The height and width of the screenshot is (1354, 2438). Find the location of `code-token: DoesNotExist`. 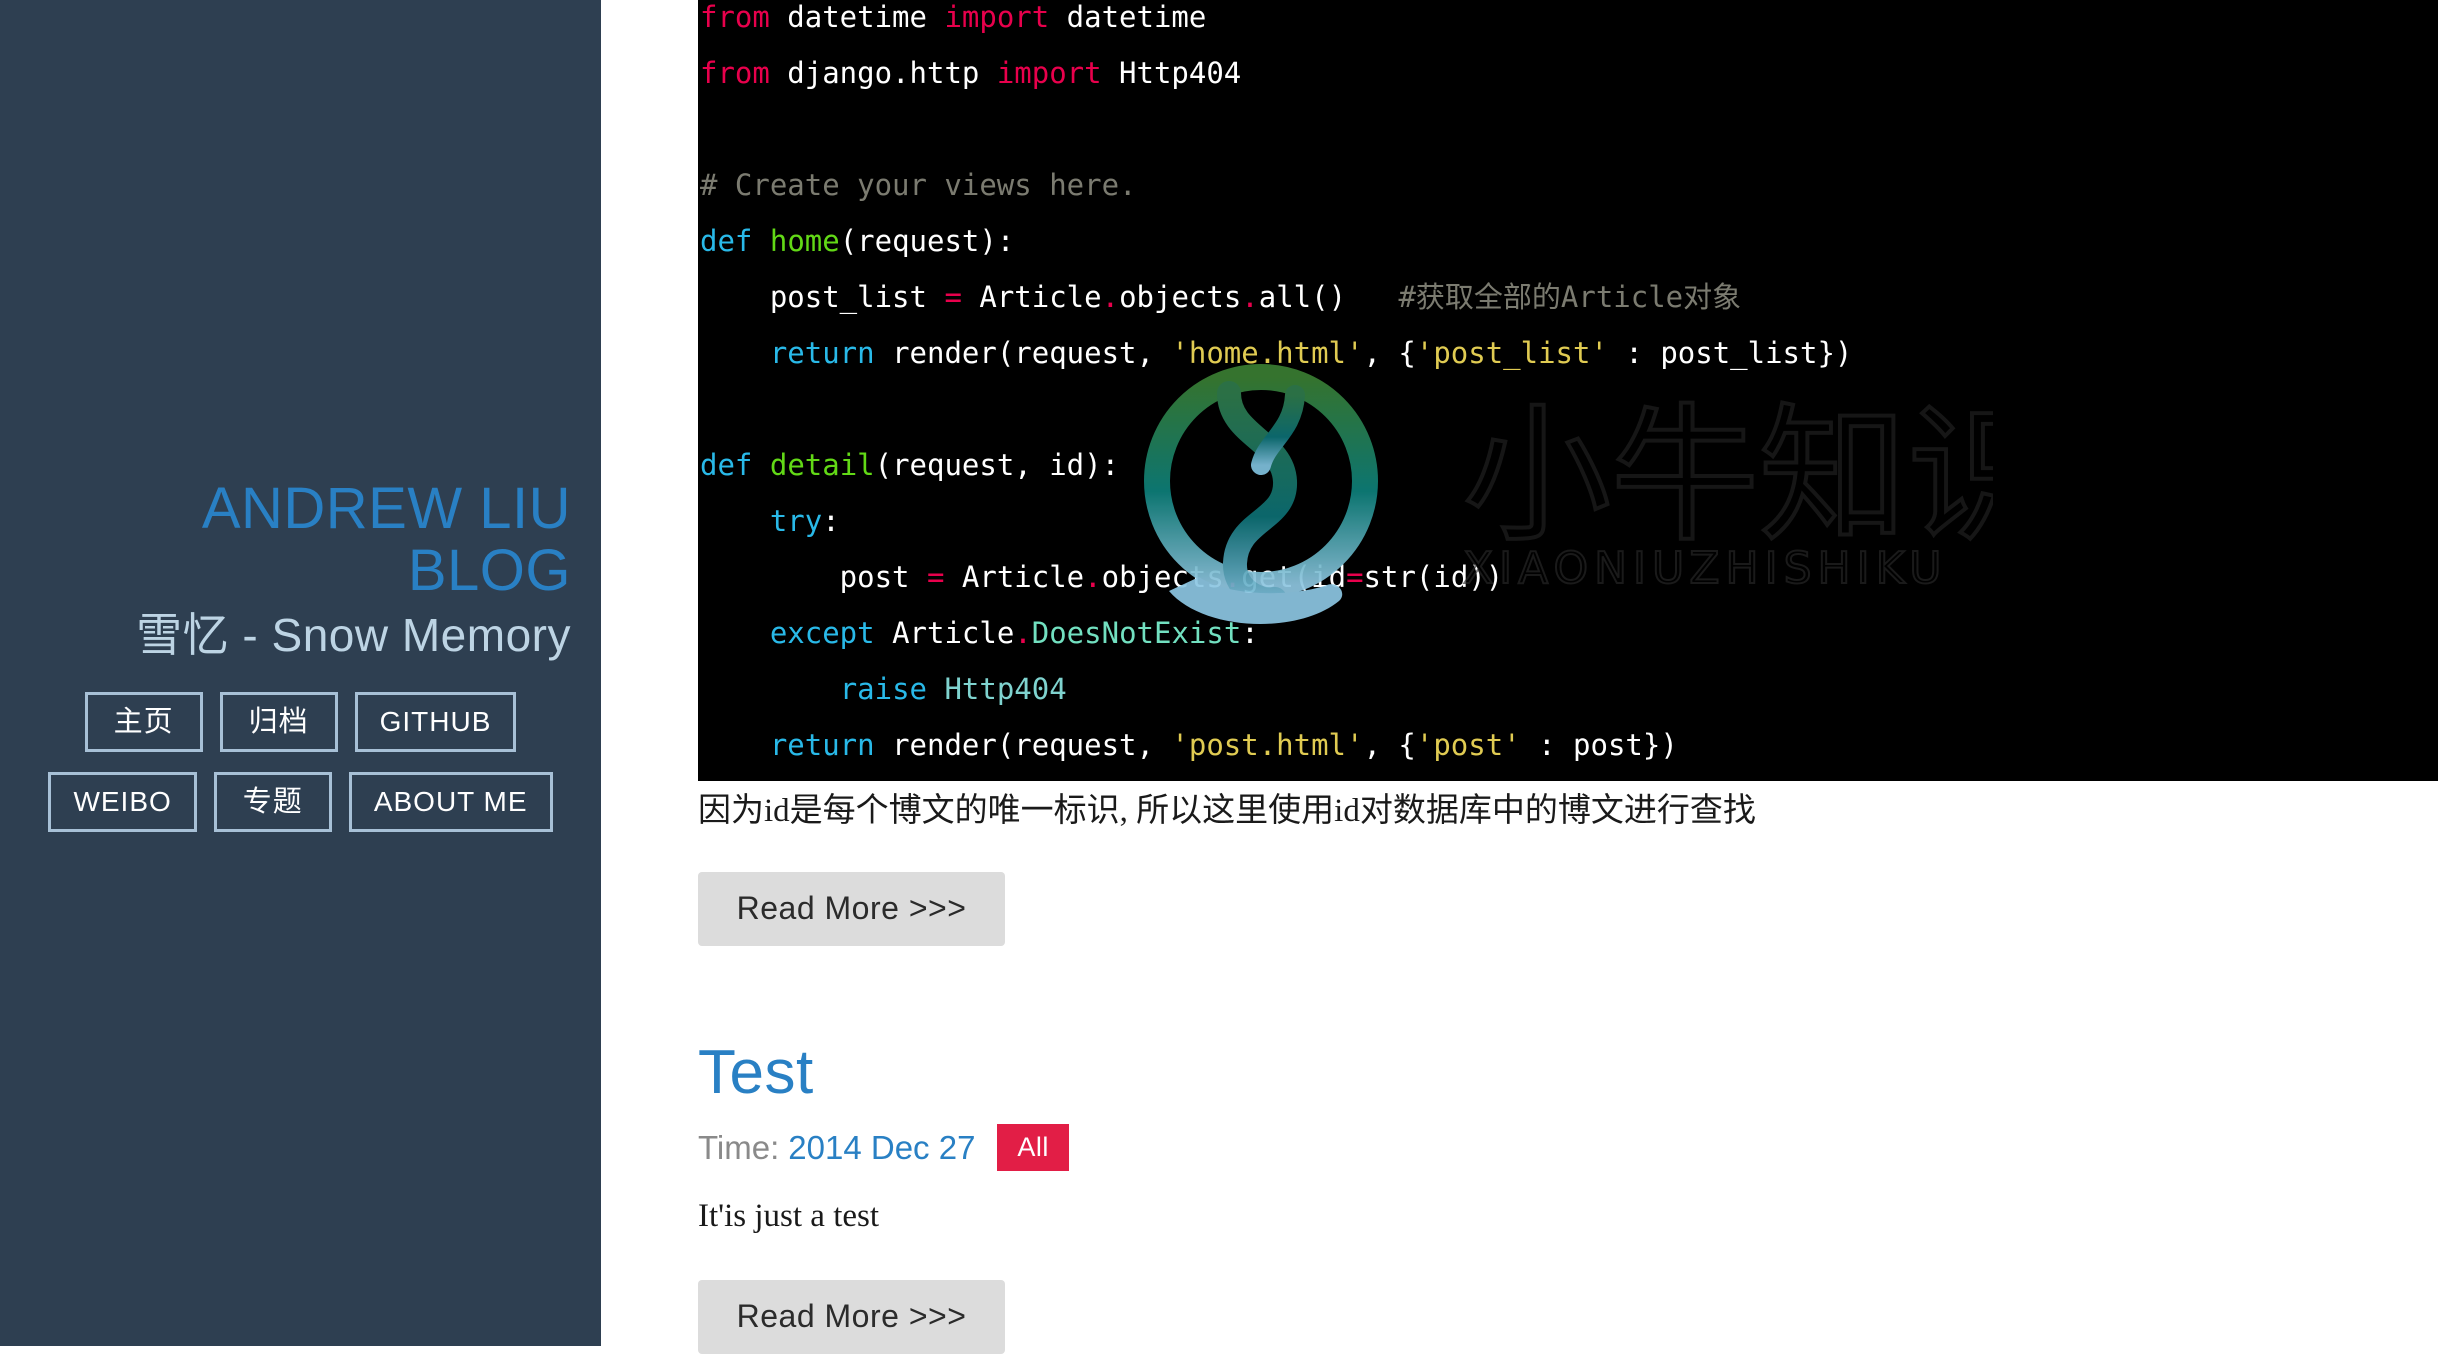

code-token: DoesNotExist is located at coordinates (1136, 633).